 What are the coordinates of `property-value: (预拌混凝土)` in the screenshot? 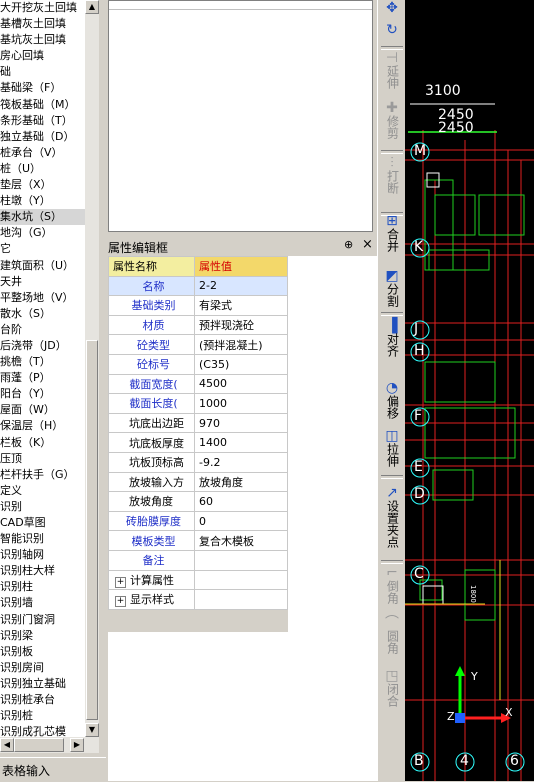 It's located at (241, 344).